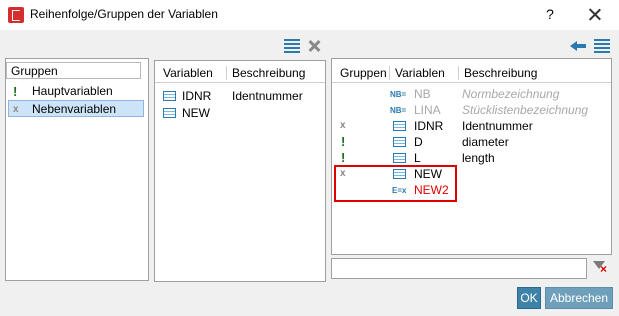 This screenshot has height=316, width=619. I want to click on arrow-left-icon, so click(578, 46).